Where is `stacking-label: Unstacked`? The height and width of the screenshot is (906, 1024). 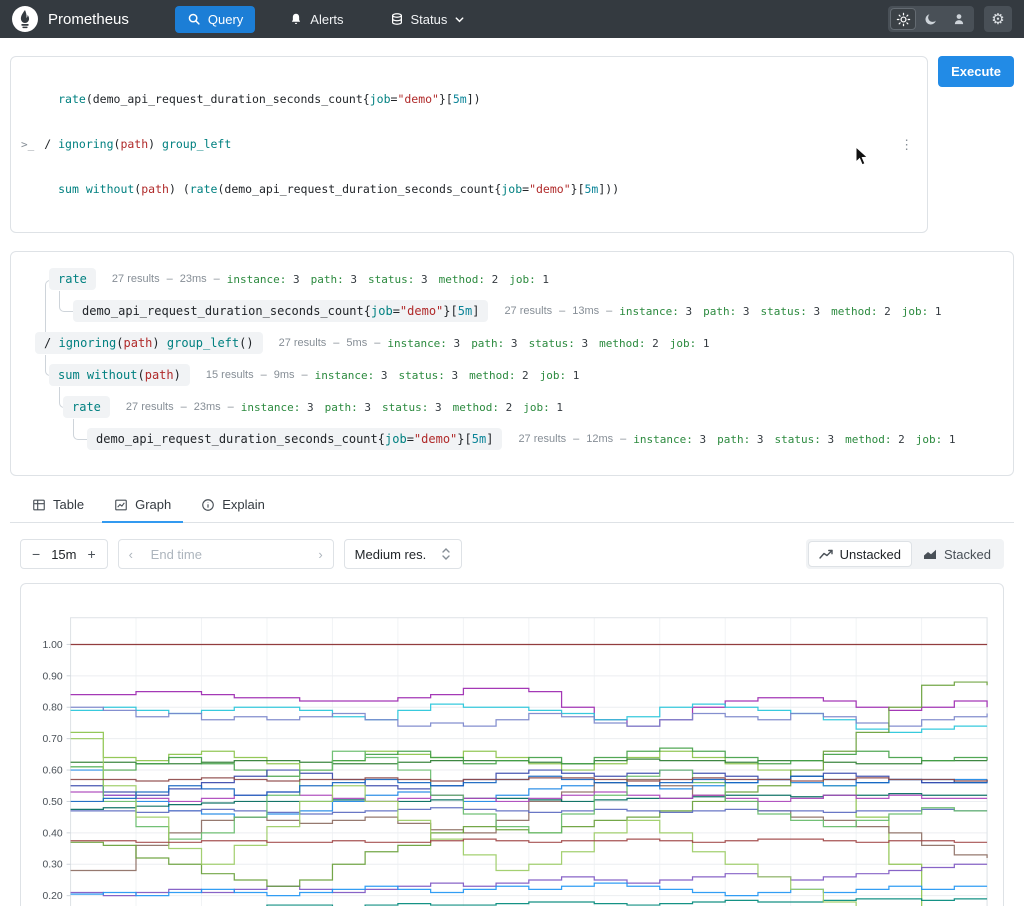
stacking-label: Unstacked is located at coordinates (870, 554).